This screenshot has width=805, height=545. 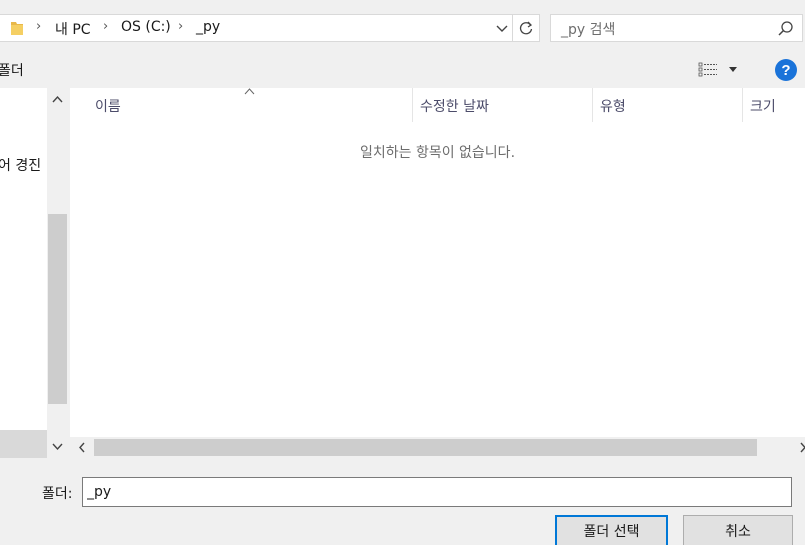 I want to click on view-options-dropdown-icon, so click(x=733, y=69).